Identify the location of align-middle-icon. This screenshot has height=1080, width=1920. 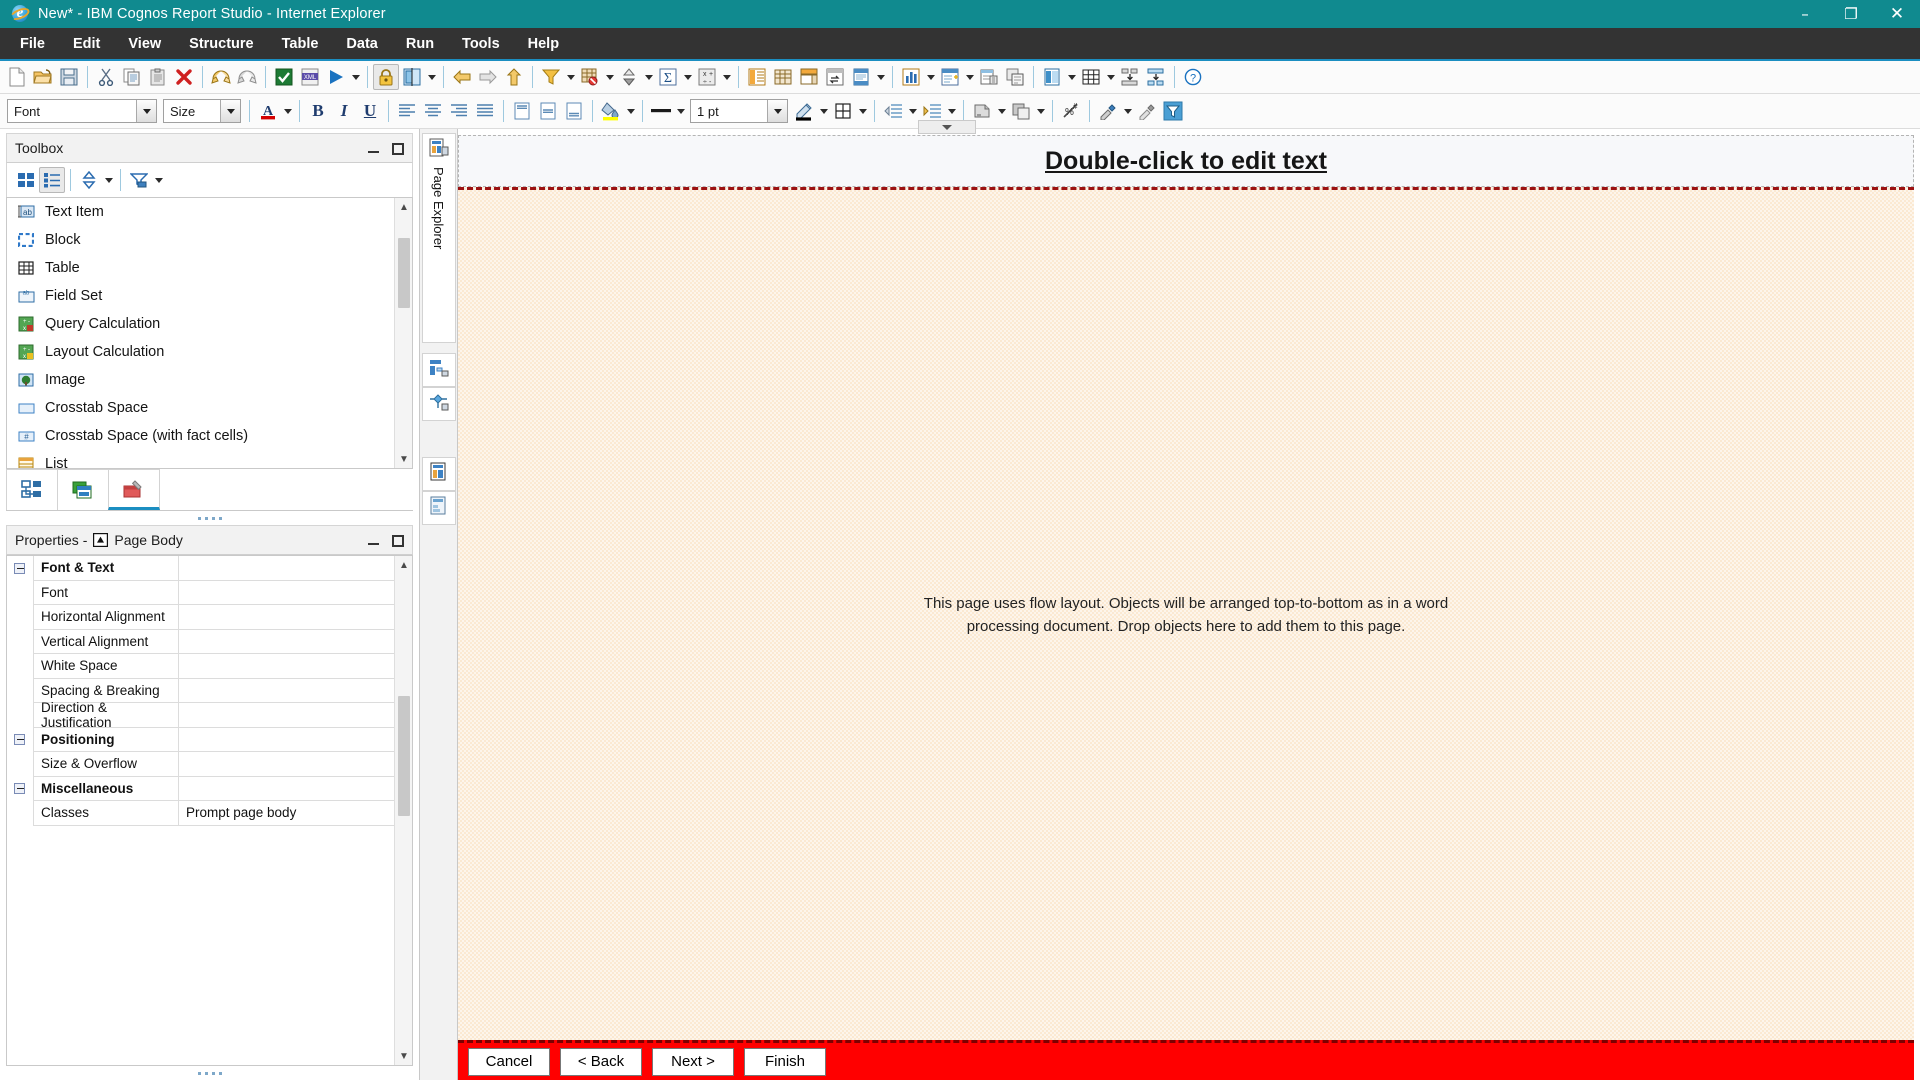
(1130, 77).